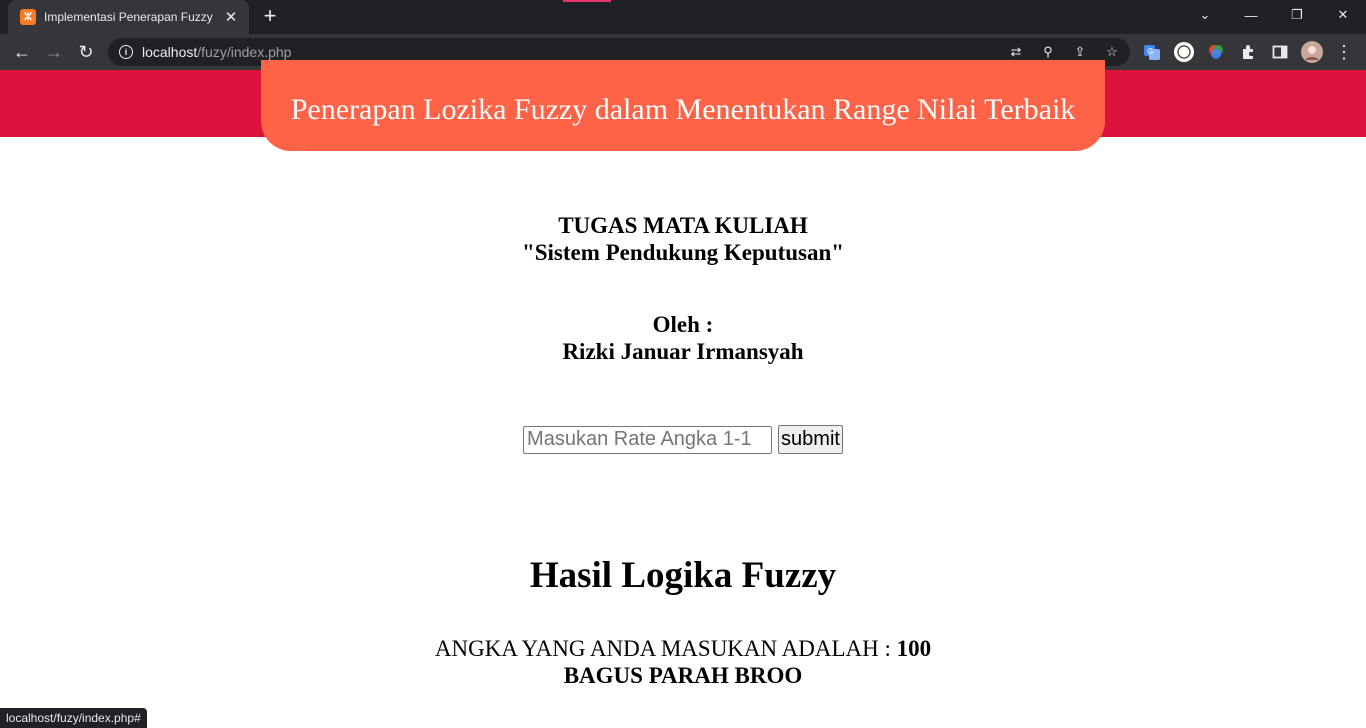 The height and width of the screenshot is (728, 1366). I want to click on browser-tab: ⵣ Implementasi Penerapan Fuzzy ✕, so click(128, 17).